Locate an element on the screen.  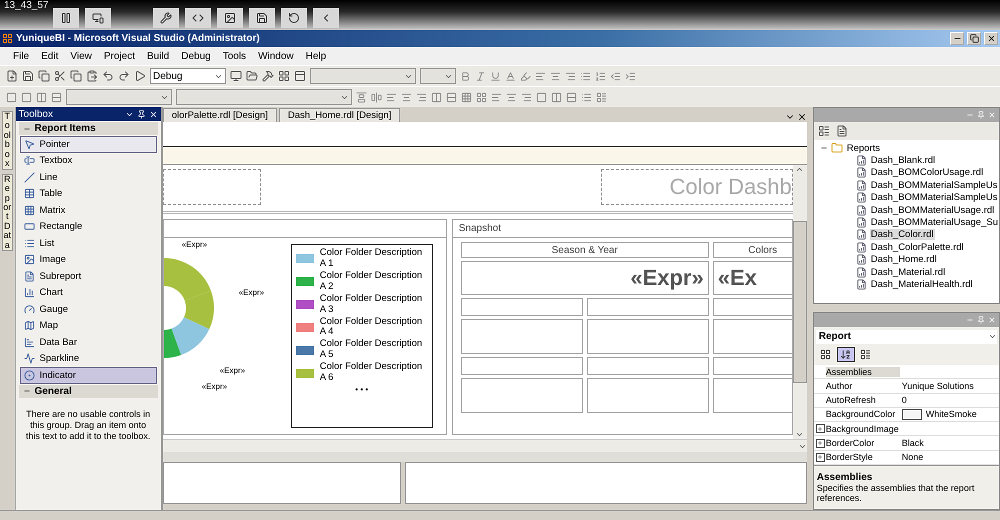
group-header: Report Items is located at coordinates (88, 128).